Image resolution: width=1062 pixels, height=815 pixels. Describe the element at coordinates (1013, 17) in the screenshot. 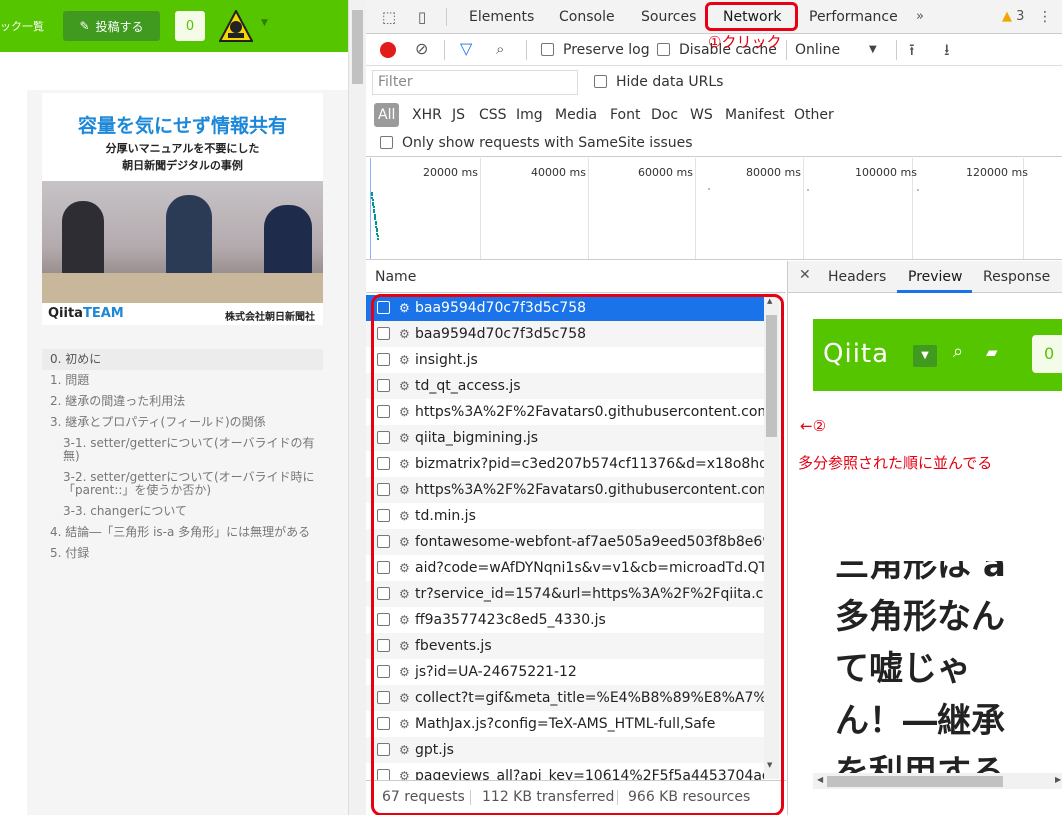

I see `warnings-badge: ▲ 3` at that location.